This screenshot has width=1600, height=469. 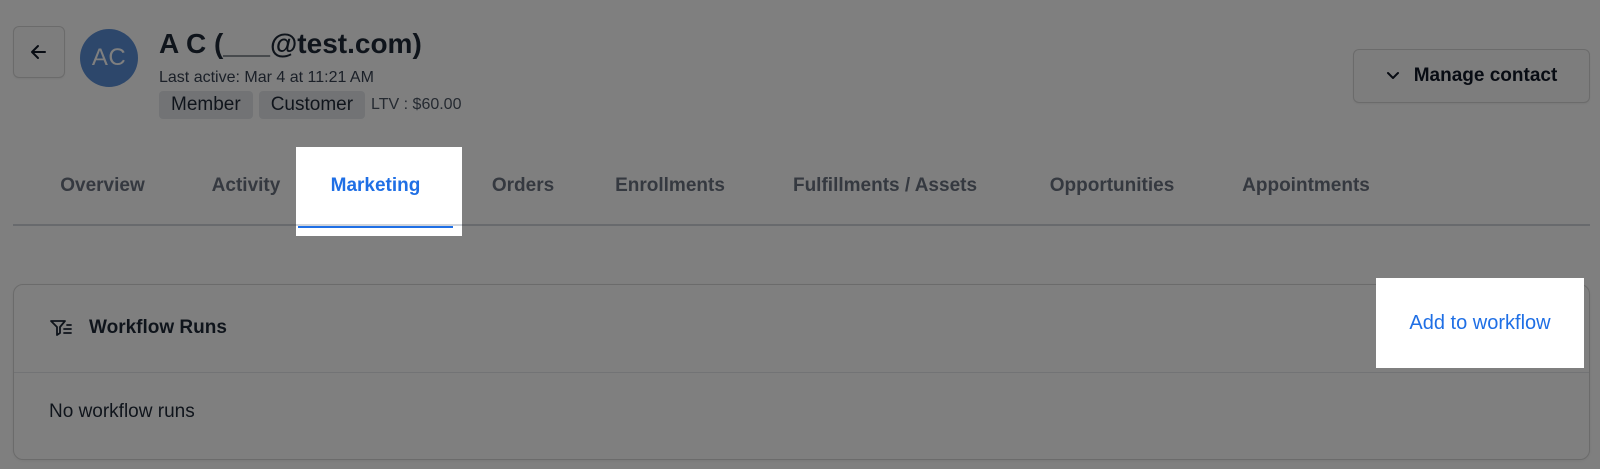 I want to click on tab-fulfillments-assets: Fulfillments / Assets, so click(x=885, y=186).